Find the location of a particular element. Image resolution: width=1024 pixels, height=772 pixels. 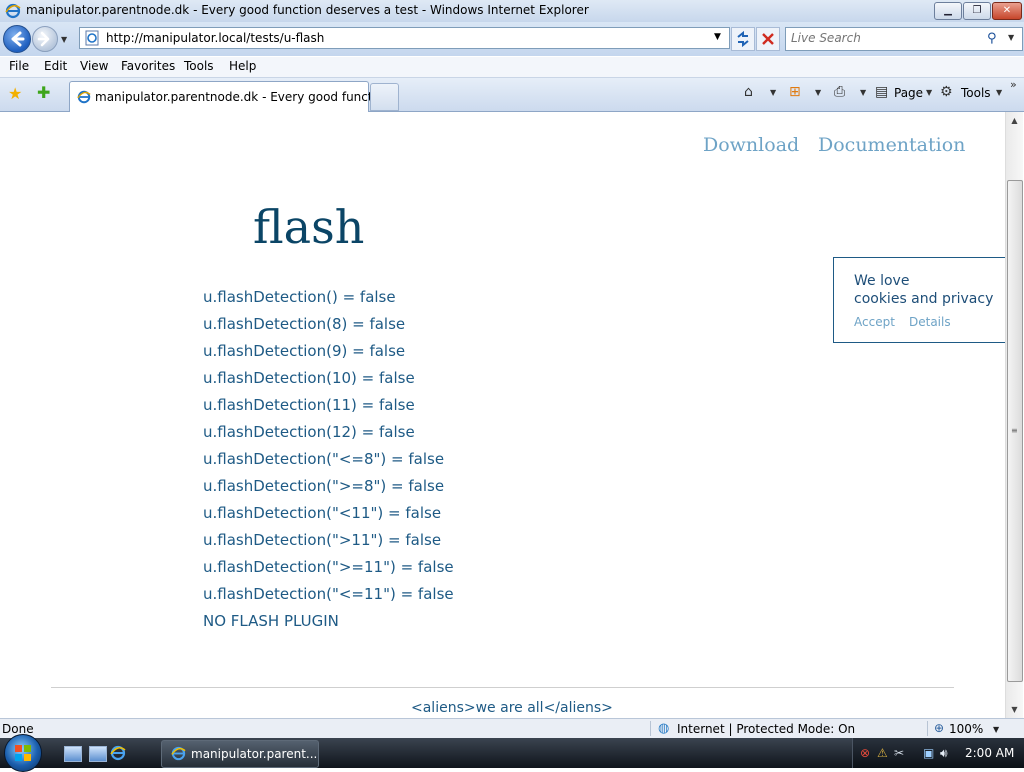

clock: 2:00 AM is located at coordinates (989, 753).